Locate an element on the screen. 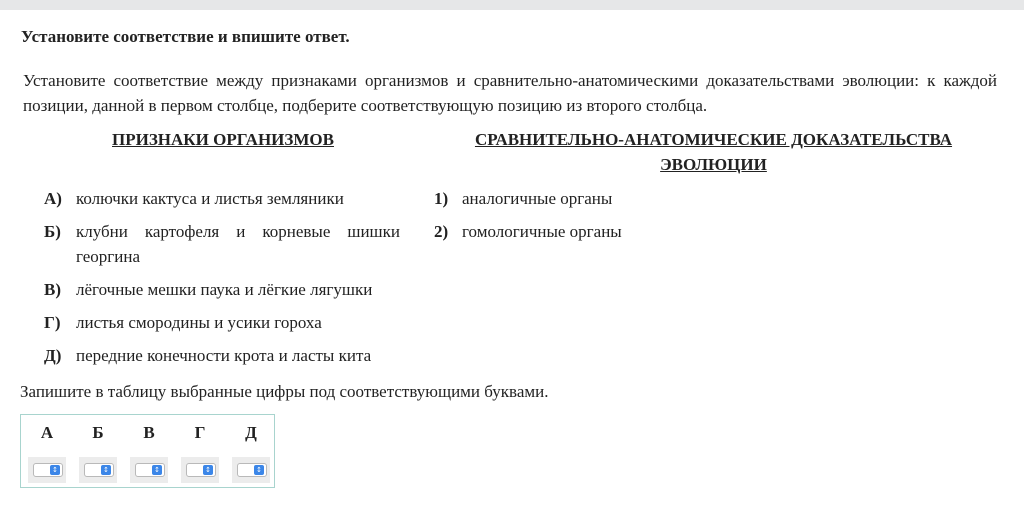 The width and height of the screenshot is (1024, 516). right-item-text: гомологичные органы is located at coordinates (542, 231).